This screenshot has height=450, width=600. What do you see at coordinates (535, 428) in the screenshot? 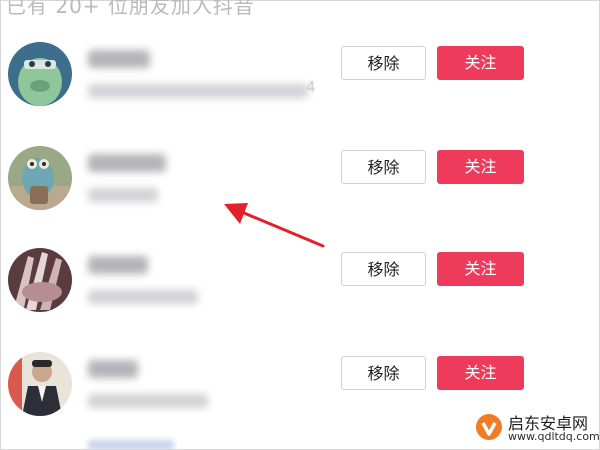
I see `site-watermark: 启东安卓网 www.qdltdq.com` at bounding box center [535, 428].